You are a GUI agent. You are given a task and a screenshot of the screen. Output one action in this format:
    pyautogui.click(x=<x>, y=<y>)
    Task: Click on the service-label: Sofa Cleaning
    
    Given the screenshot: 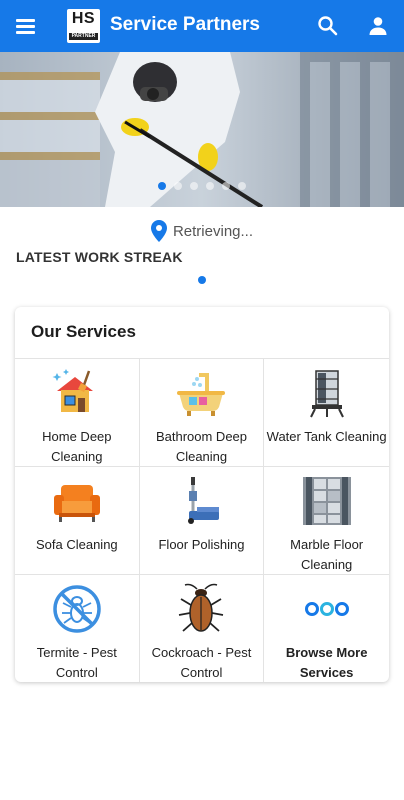 What is the action you would take?
    pyautogui.click(x=76, y=544)
    